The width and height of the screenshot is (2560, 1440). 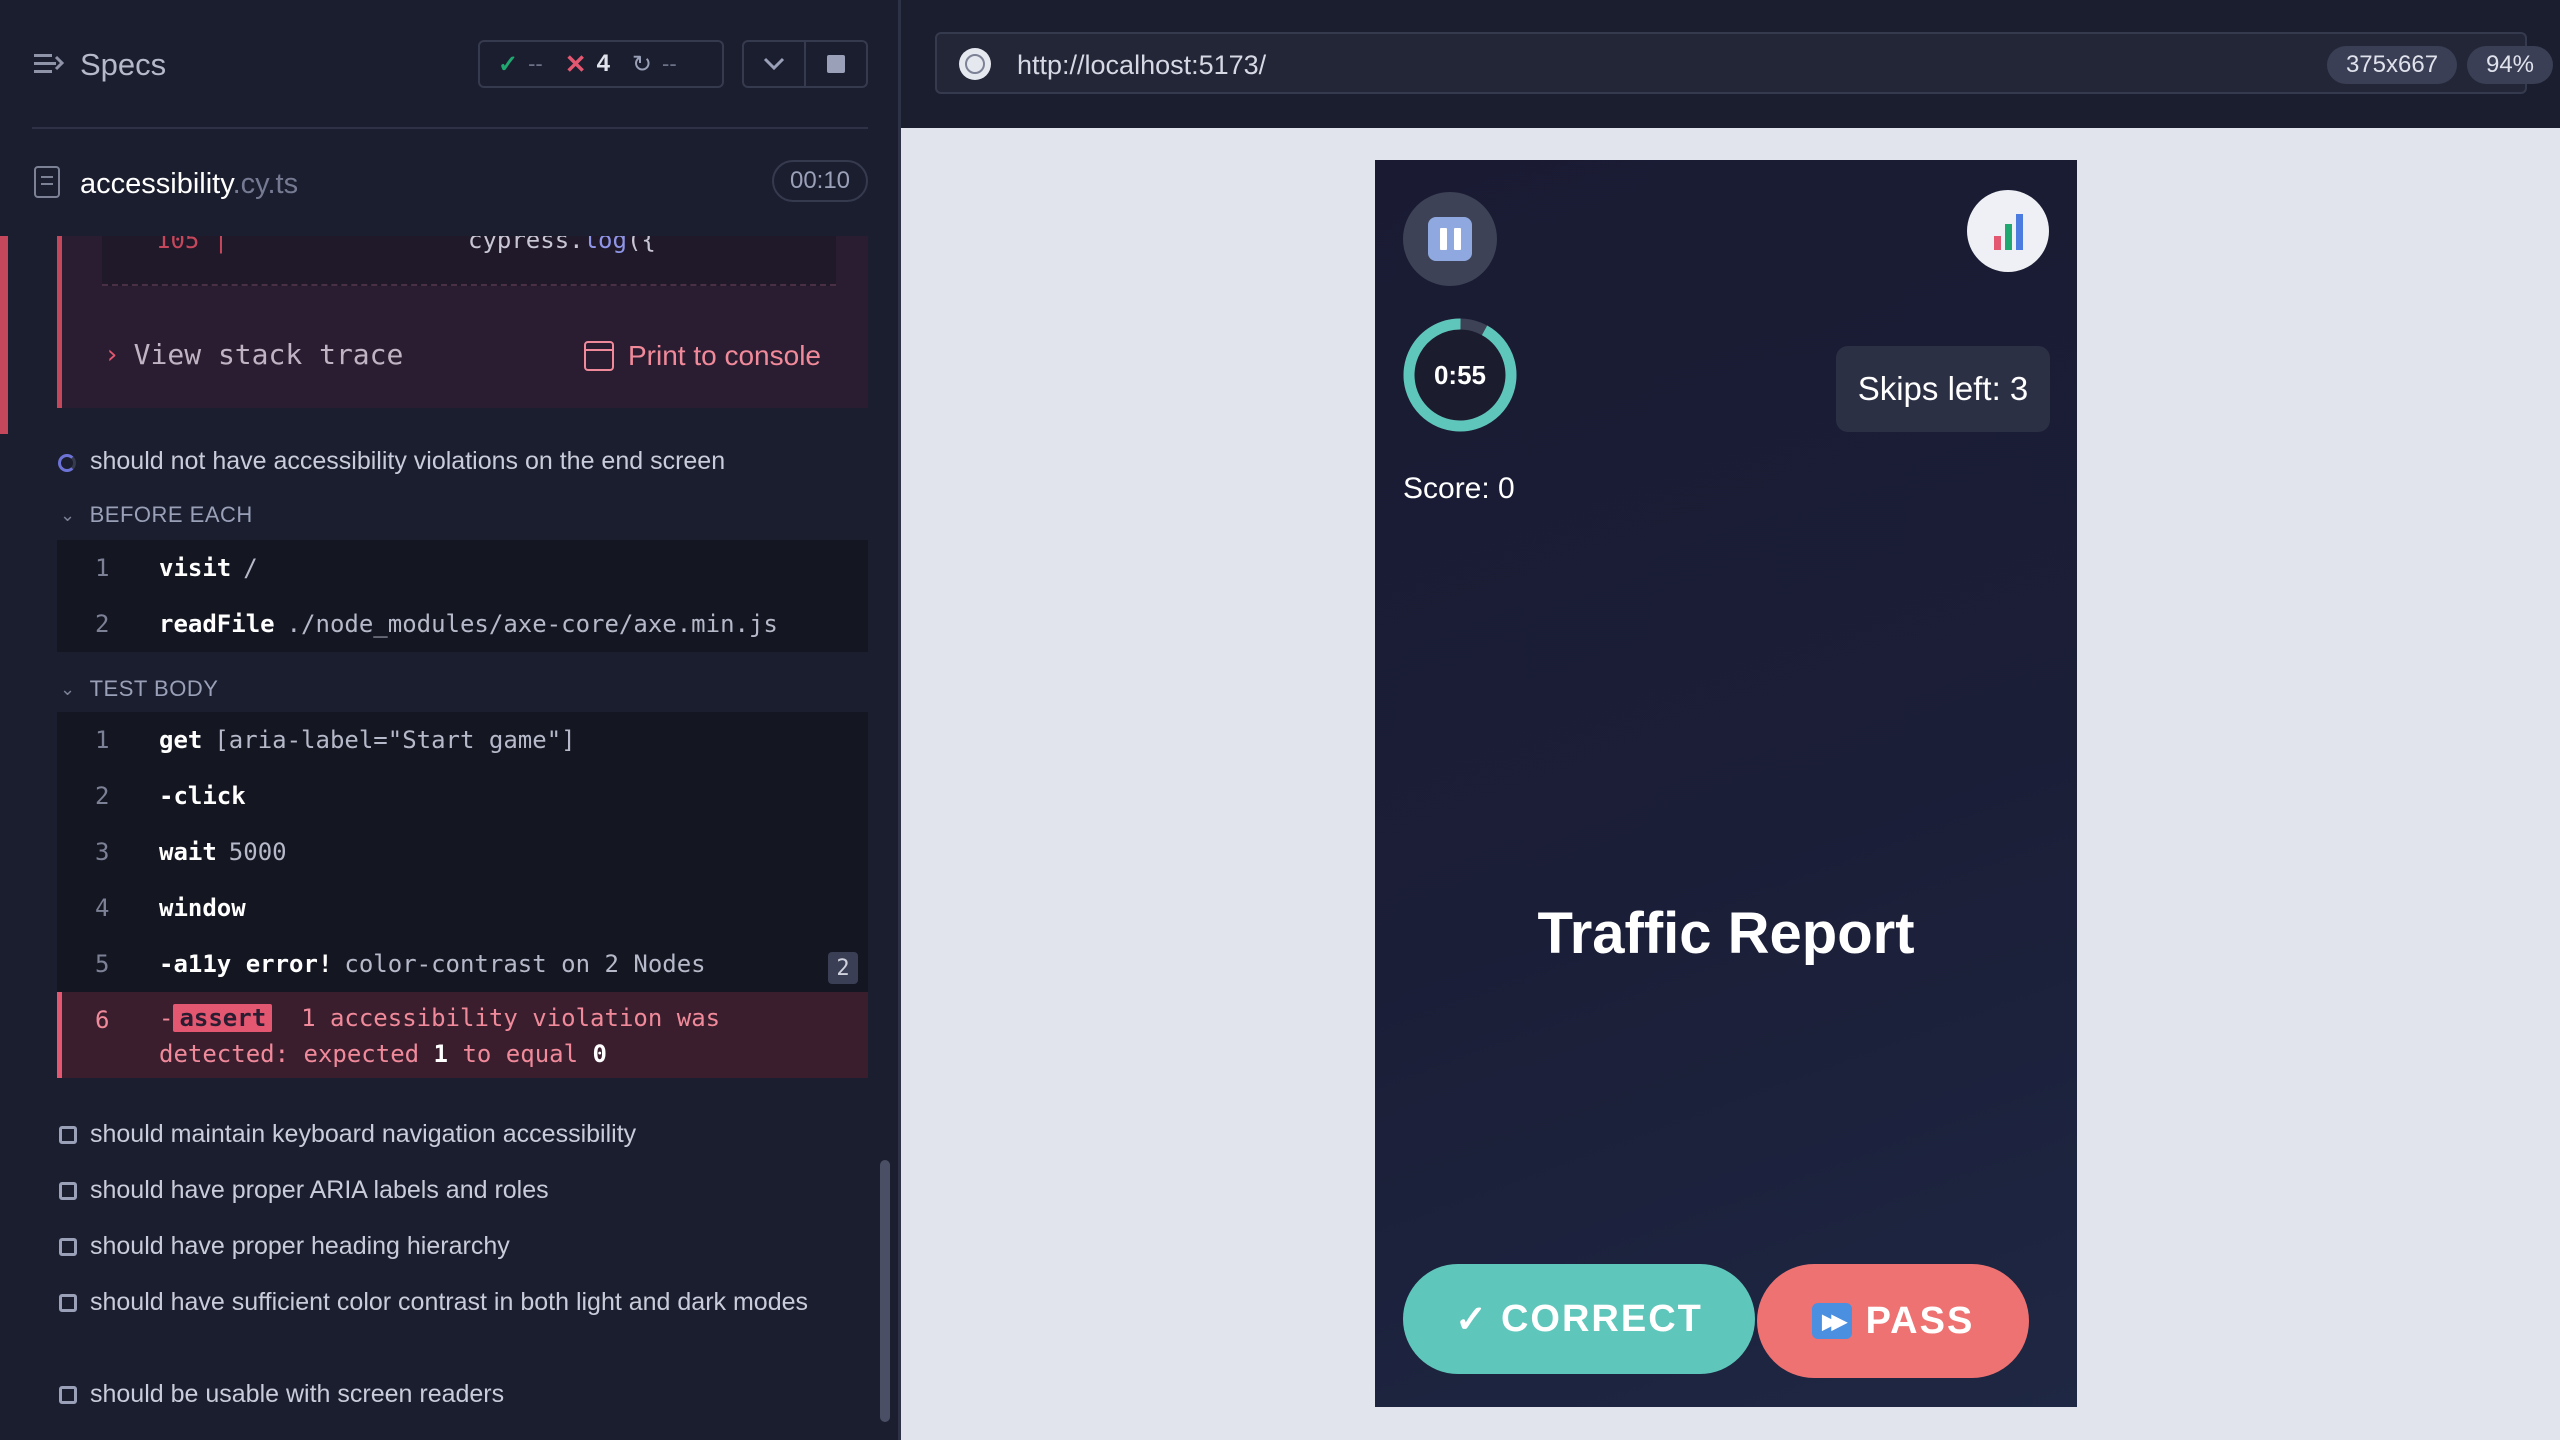 What do you see at coordinates (192, 245) in the screenshot?
I see `code-line-number: 105 |` at bounding box center [192, 245].